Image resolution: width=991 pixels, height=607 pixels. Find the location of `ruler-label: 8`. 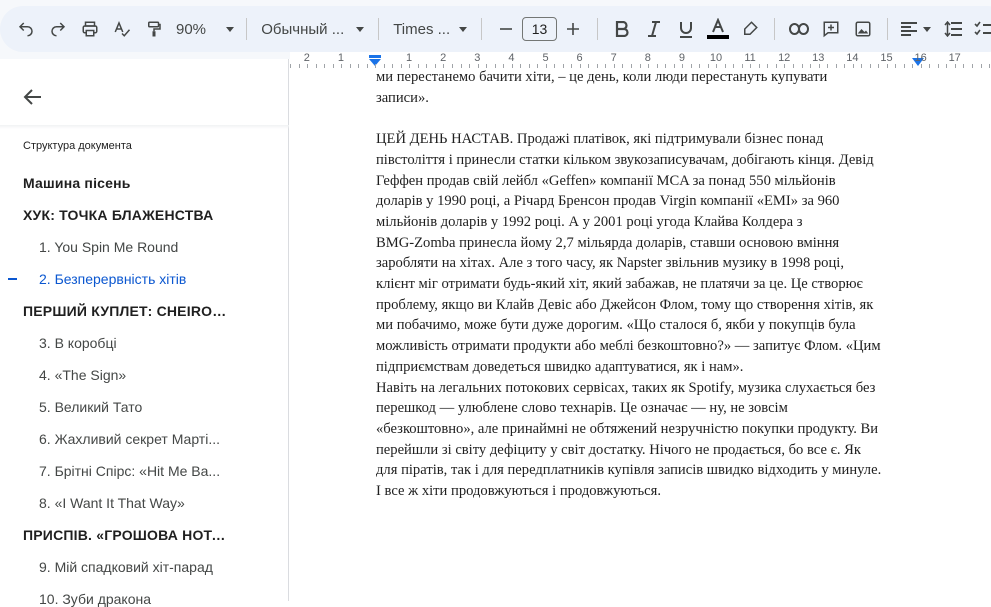

ruler-label: 8 is located at coordinates (647, 58).